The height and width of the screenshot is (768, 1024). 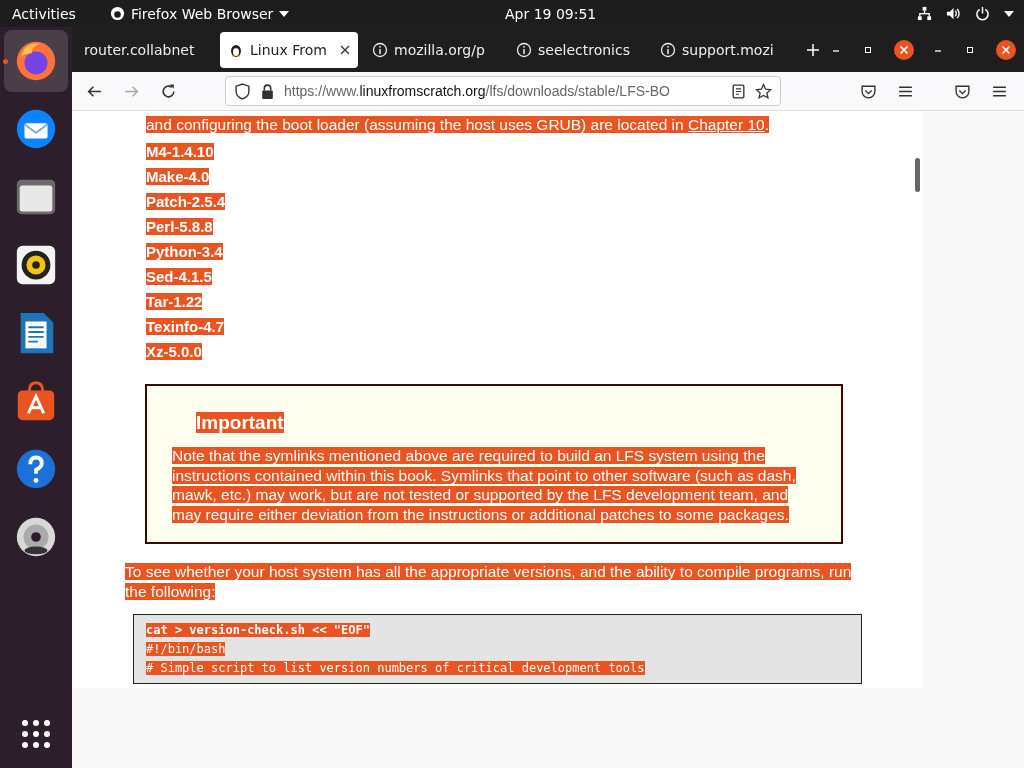 What do you see at coordinates (178, 176) in the screenshot?
I see `package-name: Make-4.0` at bounding box center [178, 176].